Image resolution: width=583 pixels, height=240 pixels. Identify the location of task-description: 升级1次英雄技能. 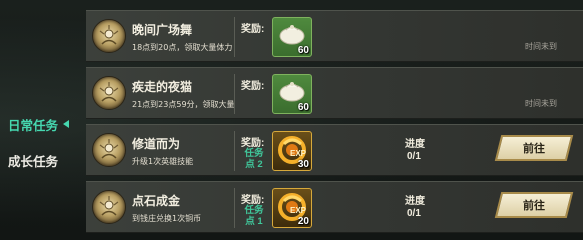
(163, 161).